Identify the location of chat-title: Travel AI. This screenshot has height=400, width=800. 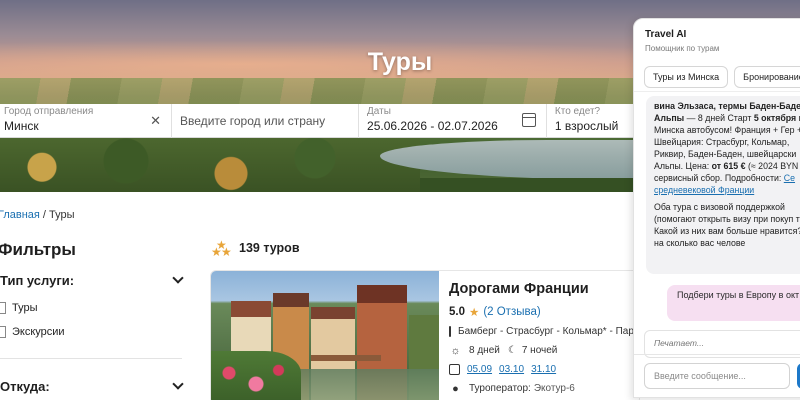
(666, 34).